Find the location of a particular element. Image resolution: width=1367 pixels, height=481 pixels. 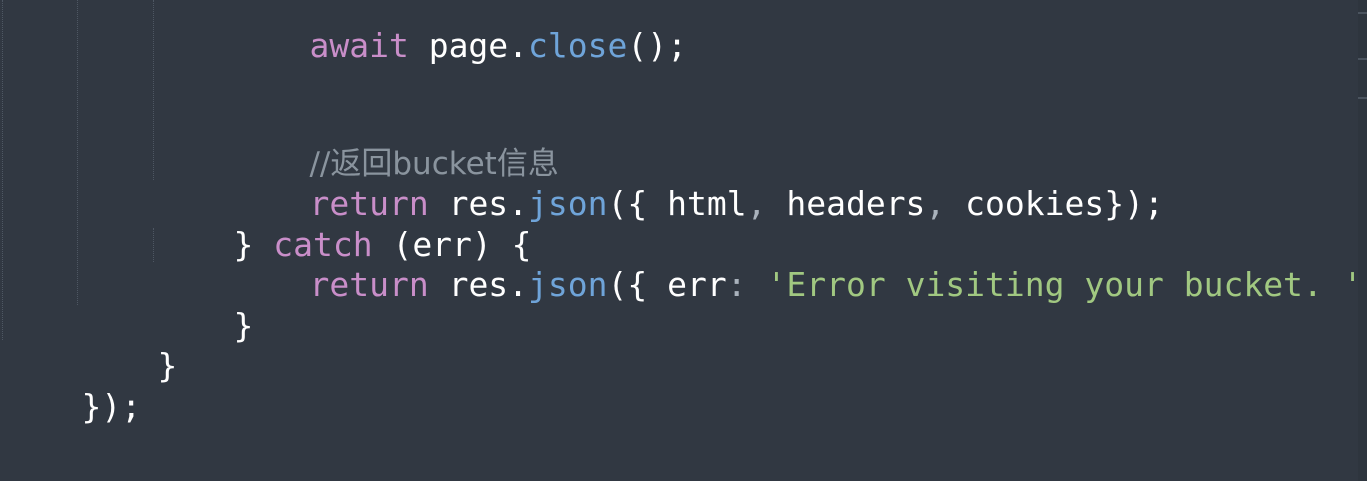

string-token: 'Error visiting your bucket. ' is located at coordinates (1064, 284).